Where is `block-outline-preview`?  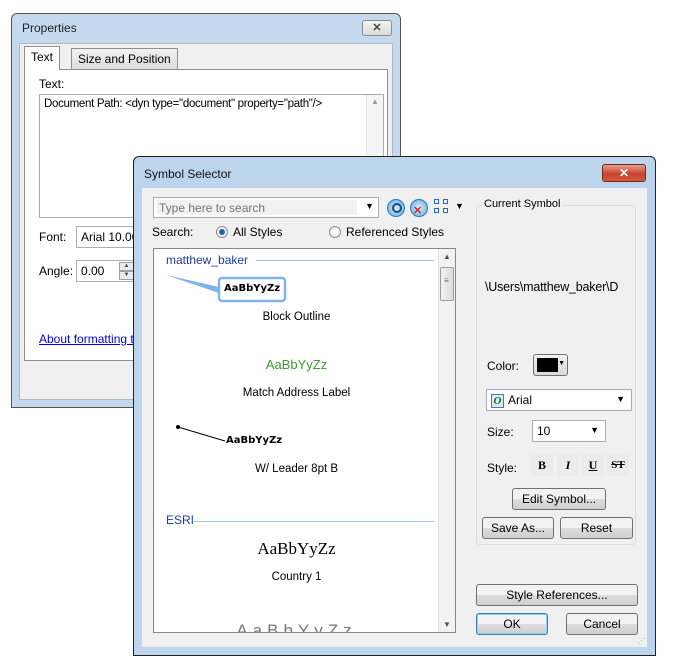 block-outline-preview is located at coordinates (226, 289).